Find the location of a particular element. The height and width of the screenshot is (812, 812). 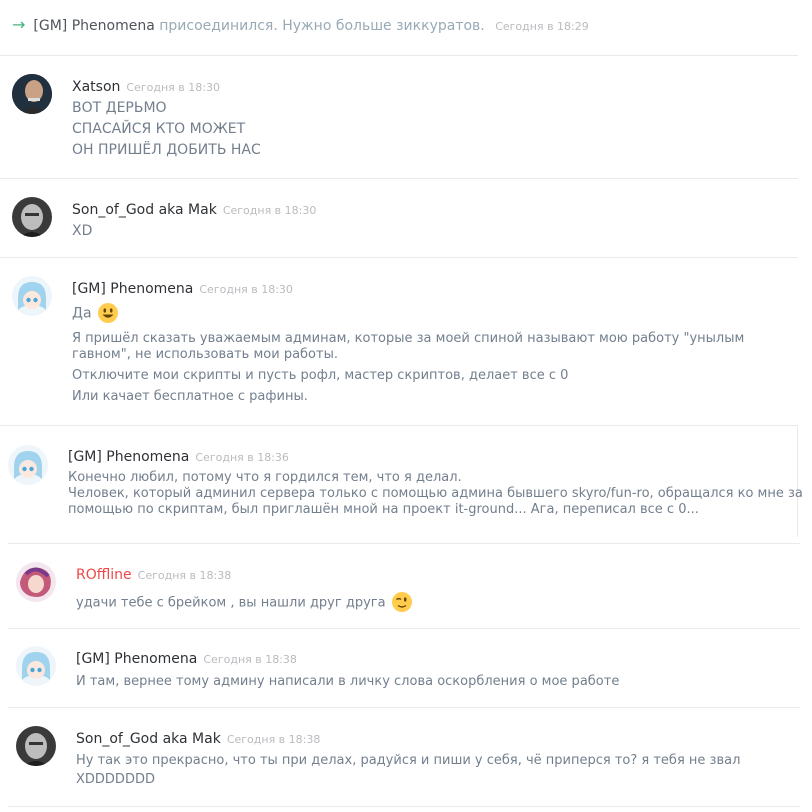

timestamp: Сегодня в 18:36 is located at coordinates (242, 457).